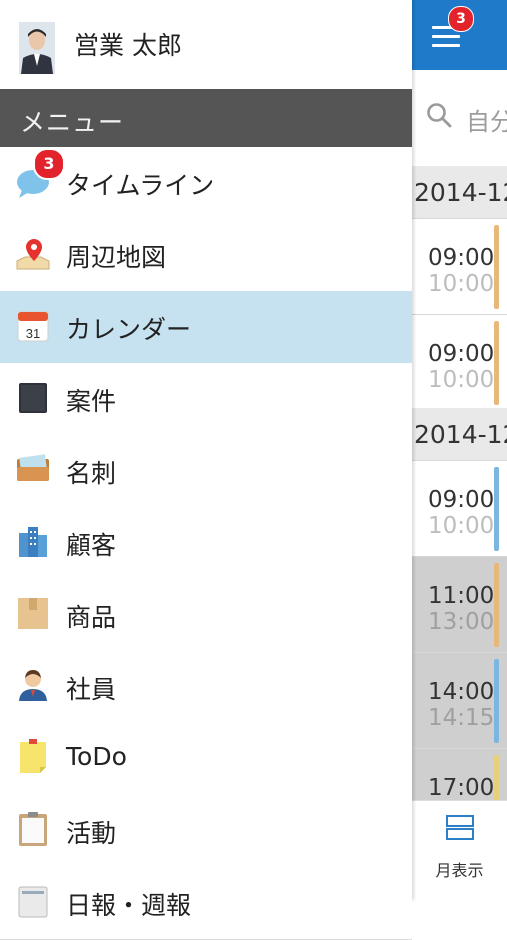  What do you see at coordinates (206, 327) in the screenshot?
I see `menu-item-calendar: 31 カレンダー` at bounding box center [206, 327].